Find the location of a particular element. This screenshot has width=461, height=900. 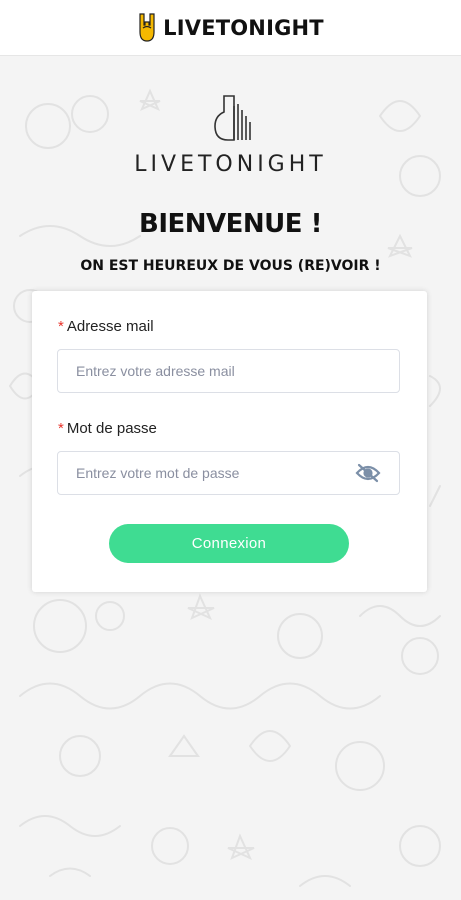

email-field-wrapper is located at coordinates (228, 371).